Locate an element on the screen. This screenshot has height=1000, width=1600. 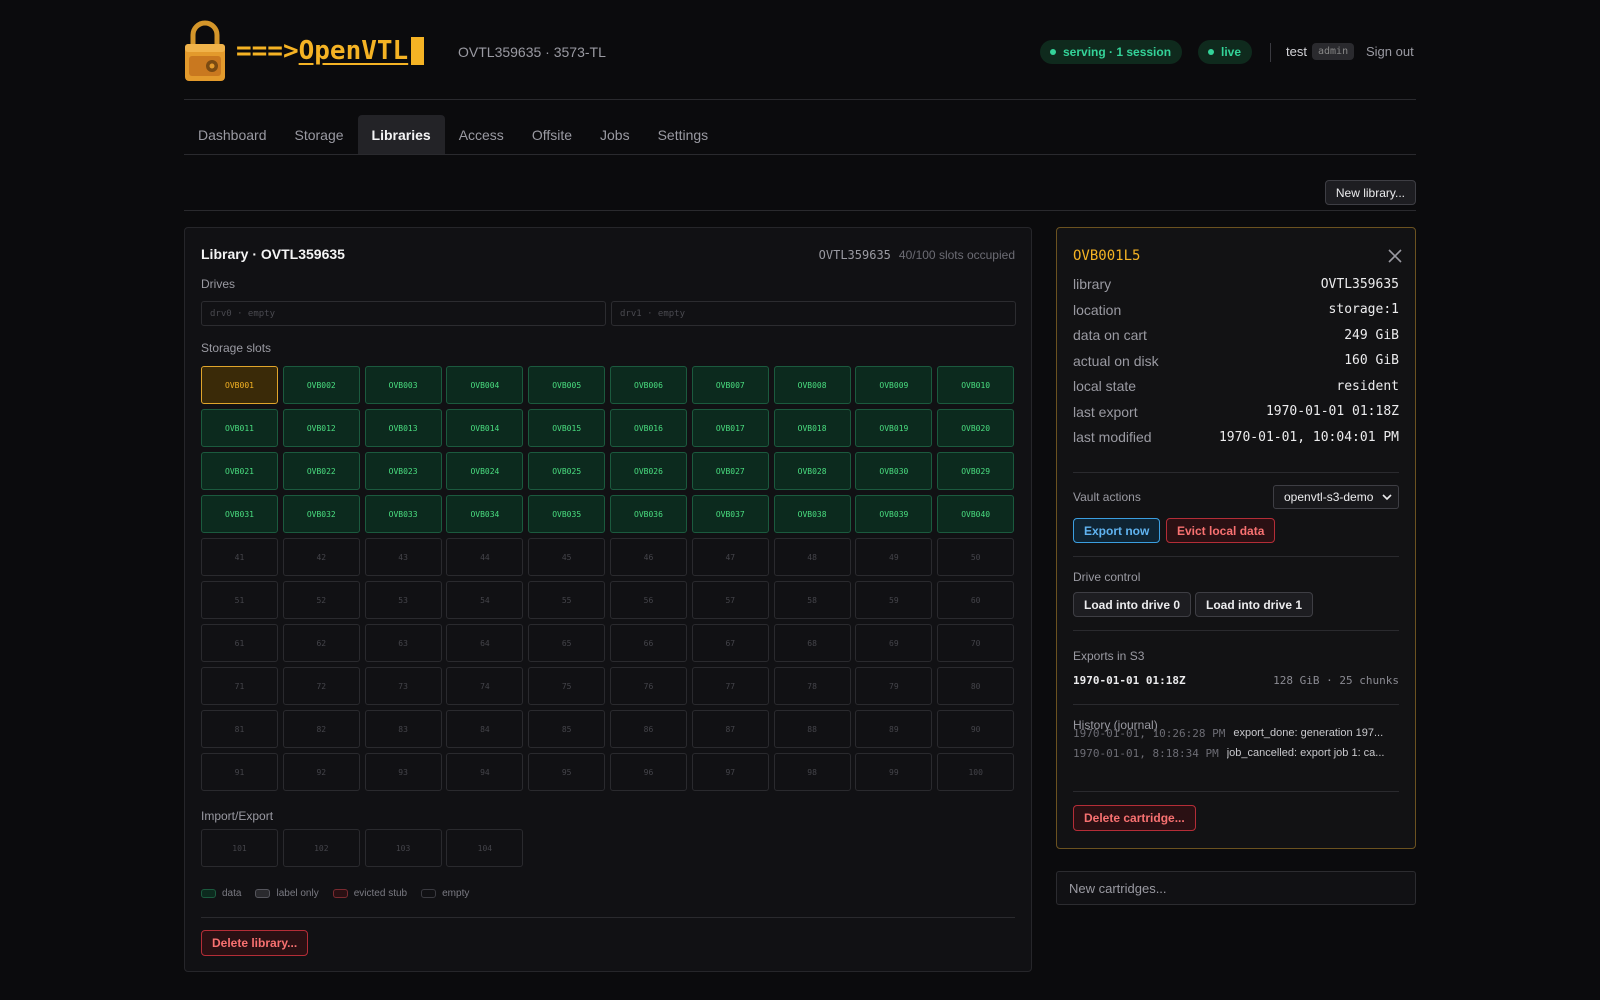
cartridge-slot: OVB010 is located at coordinates (976, 385).